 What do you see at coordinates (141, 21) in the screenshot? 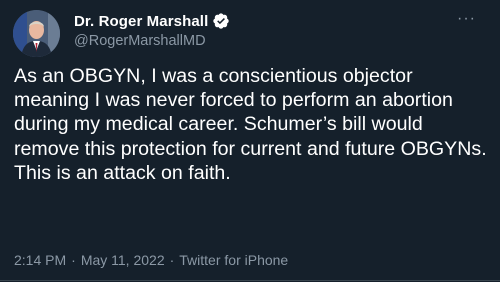
I see `display-name: Dr. Roger Marshall` at bounding box center [141, 21].